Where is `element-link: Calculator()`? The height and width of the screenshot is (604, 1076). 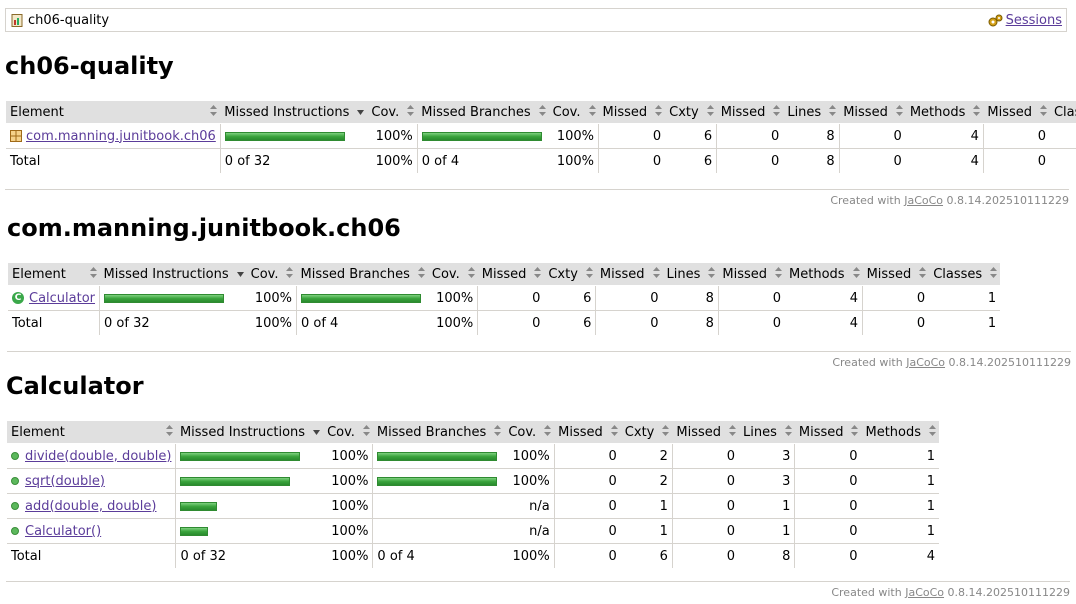 element-link: Calculator() is located at coordinates (63, 531).